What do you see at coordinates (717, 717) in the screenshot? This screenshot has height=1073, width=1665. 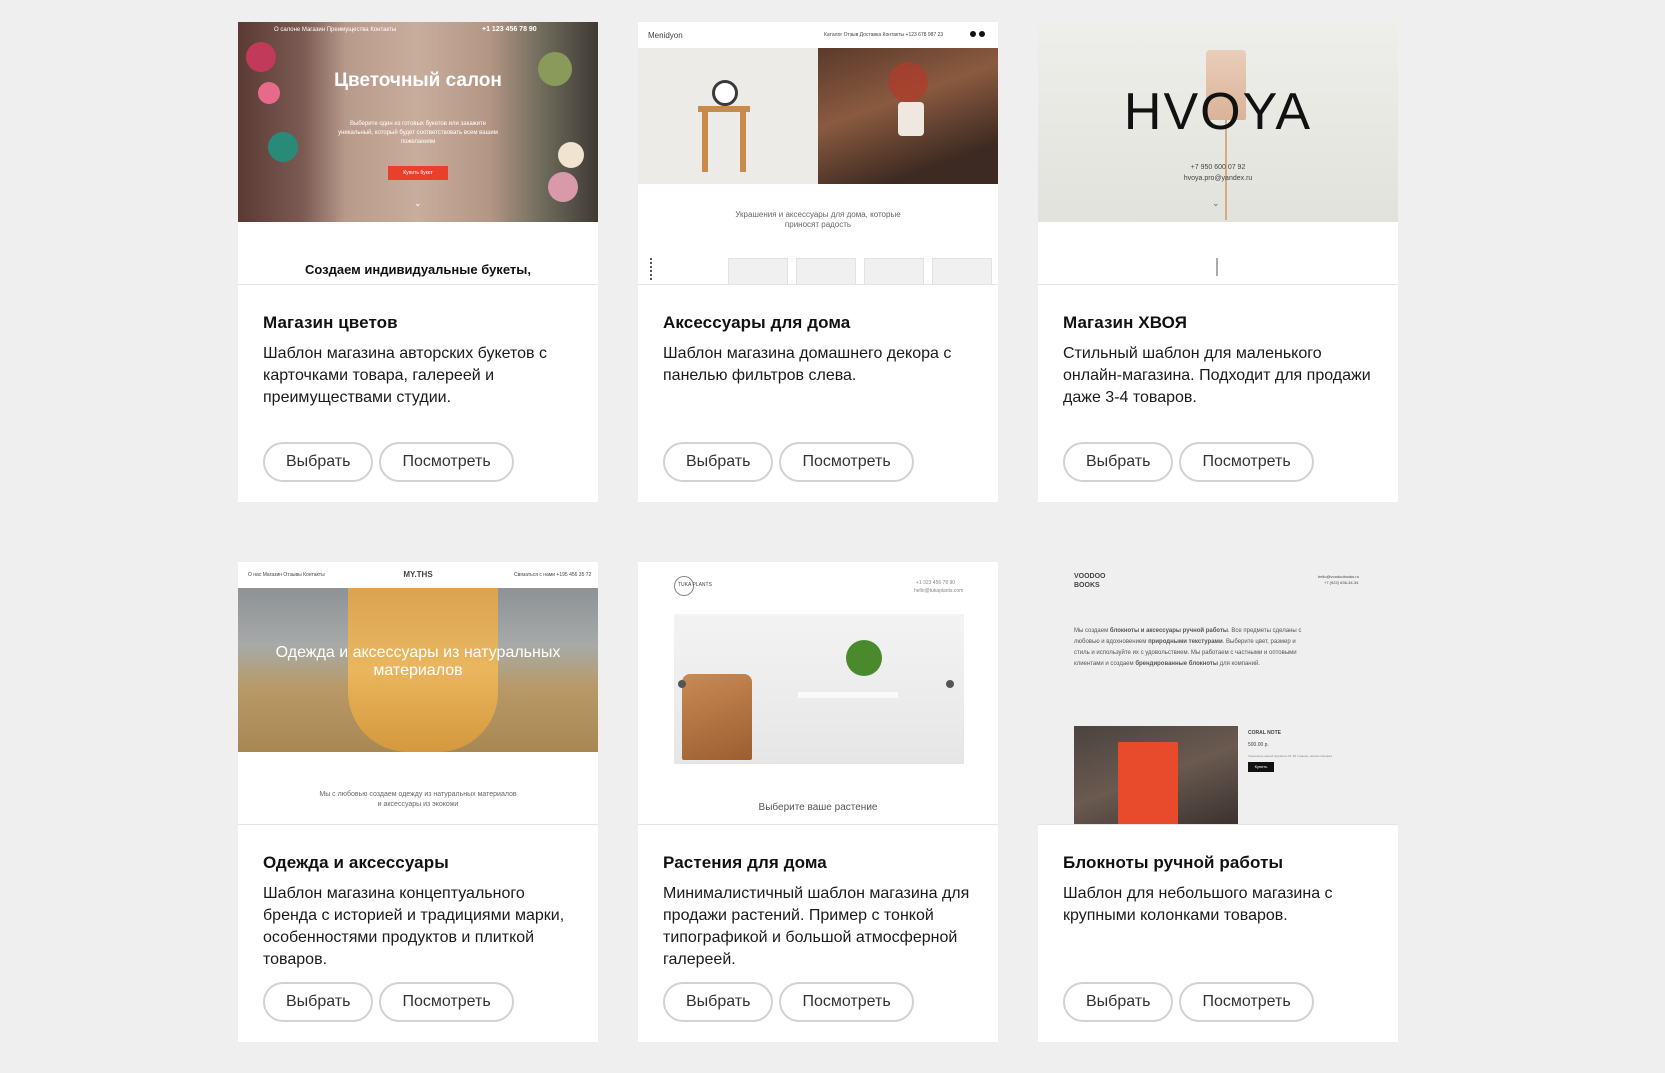 I see `chair-decor` at bounding box center [717, 717].